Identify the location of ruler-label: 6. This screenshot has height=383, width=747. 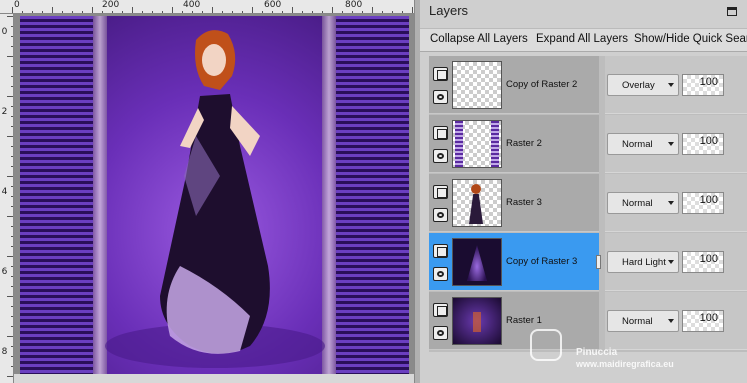
(4, 272).